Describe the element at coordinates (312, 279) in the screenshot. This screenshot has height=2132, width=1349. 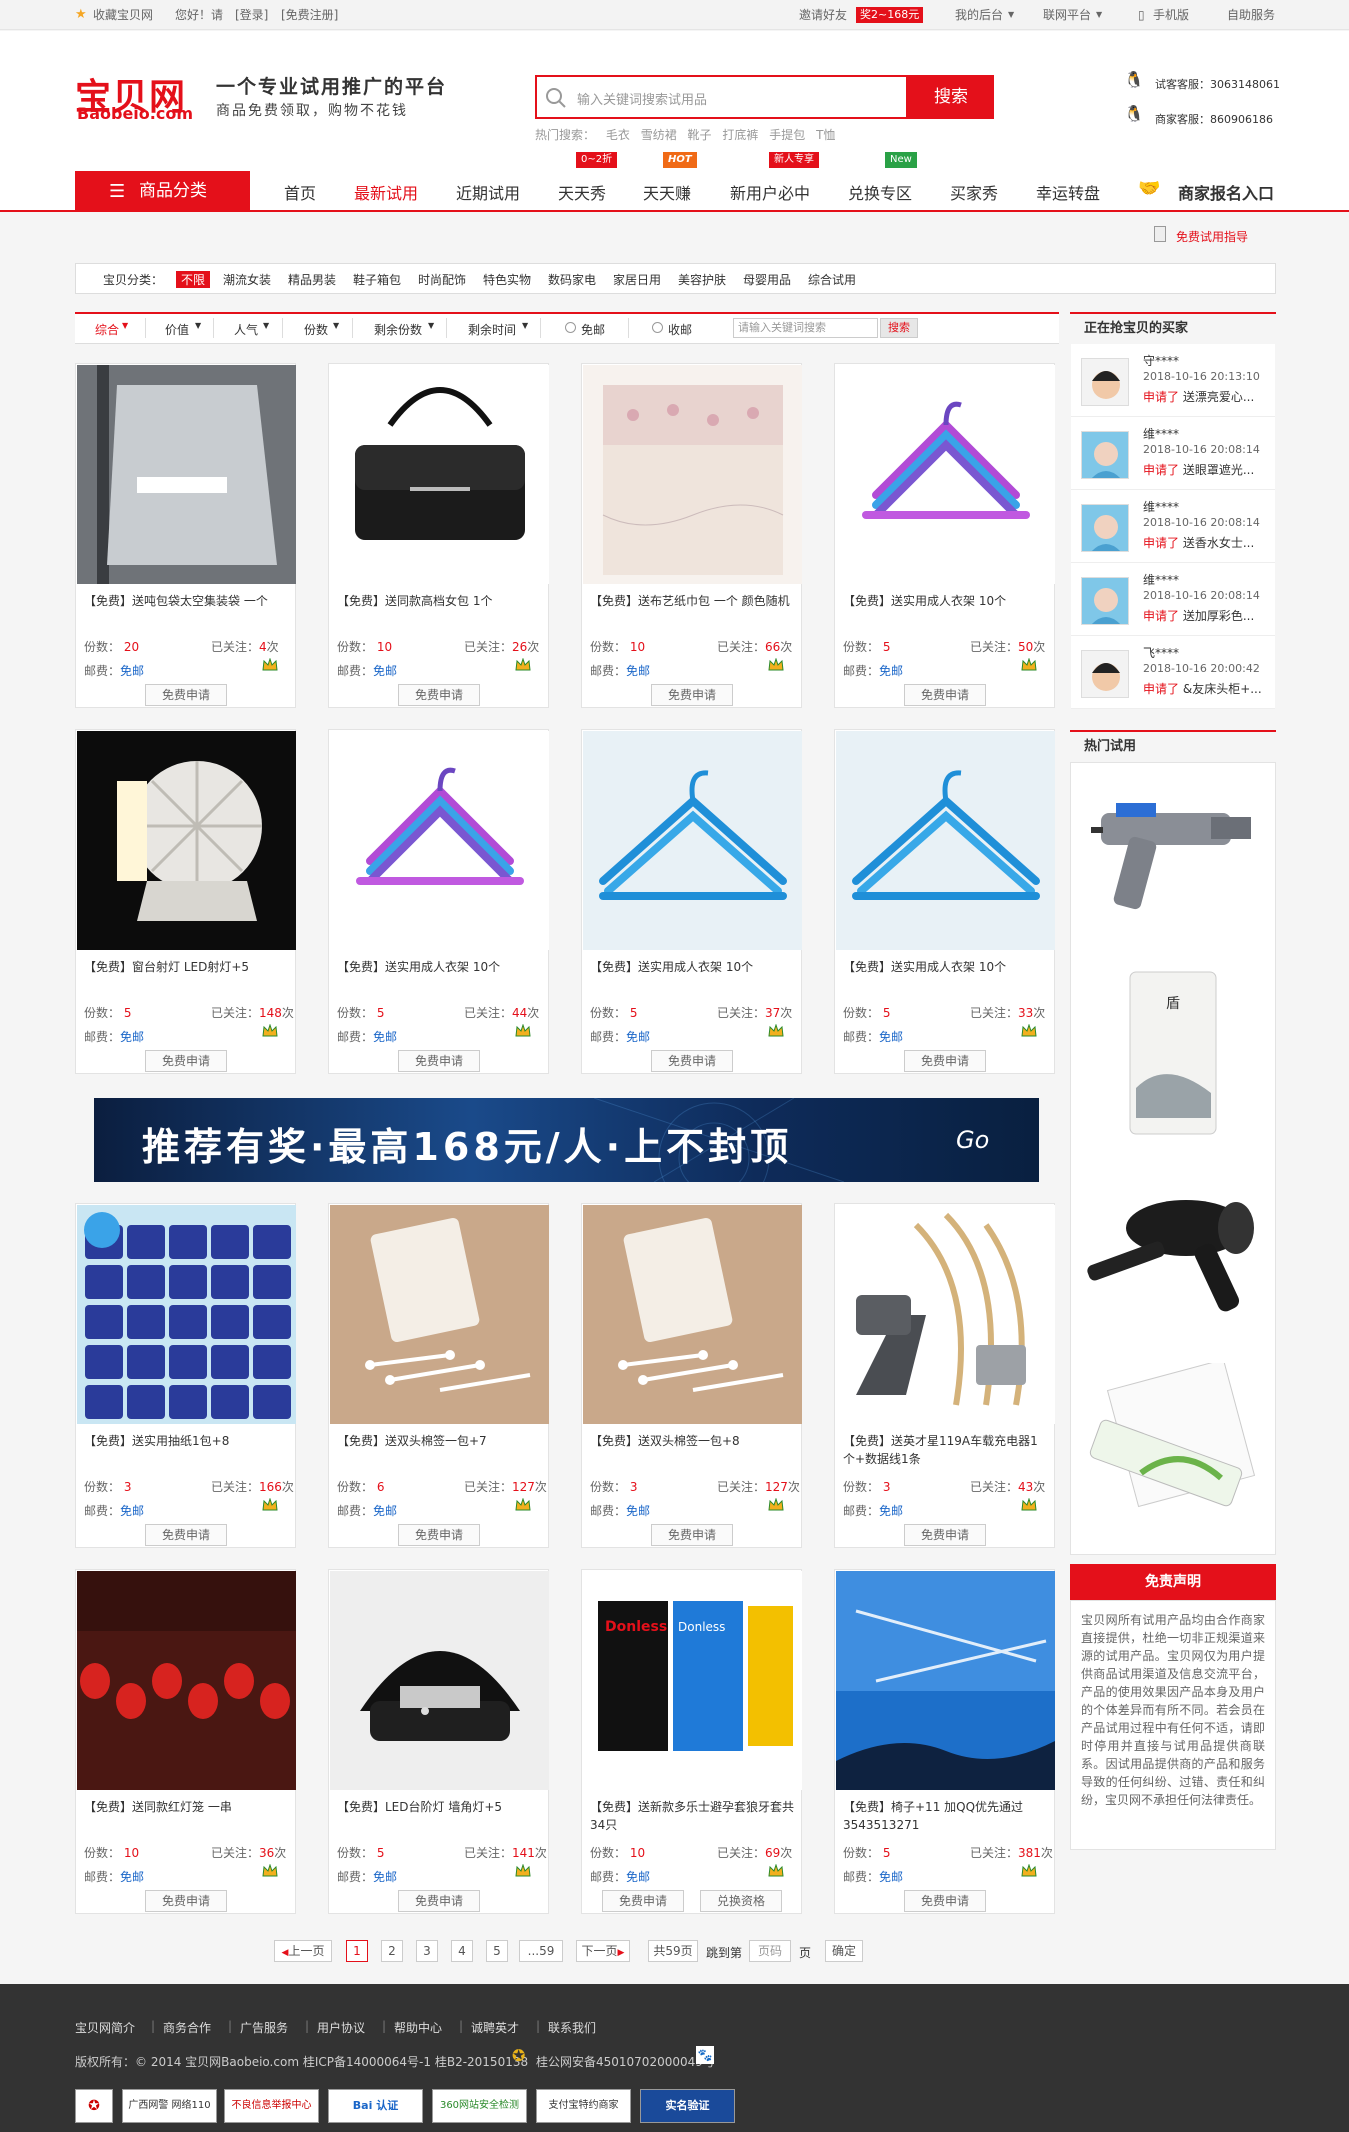
I see `category-item: 精品男装` at that location.